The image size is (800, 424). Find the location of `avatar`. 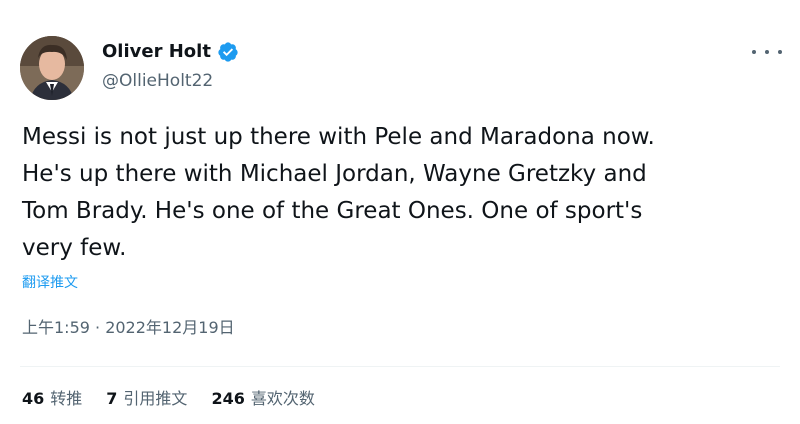

avatar is located at coordinates (52, 68).